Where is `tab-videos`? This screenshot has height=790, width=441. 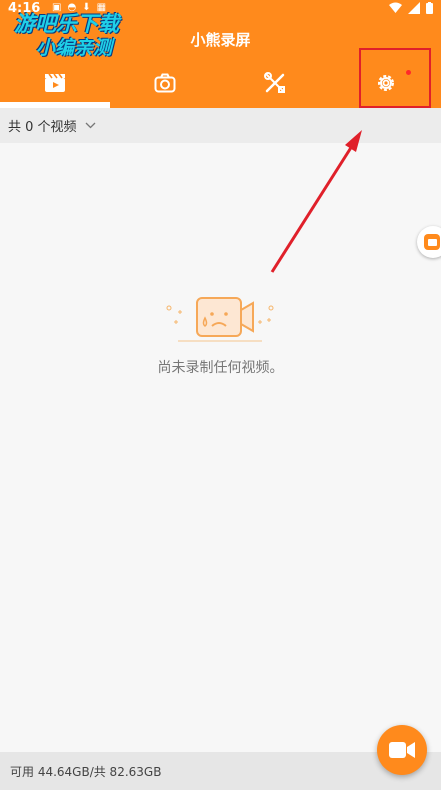 tab-videos is located at coordinates (55, 83).